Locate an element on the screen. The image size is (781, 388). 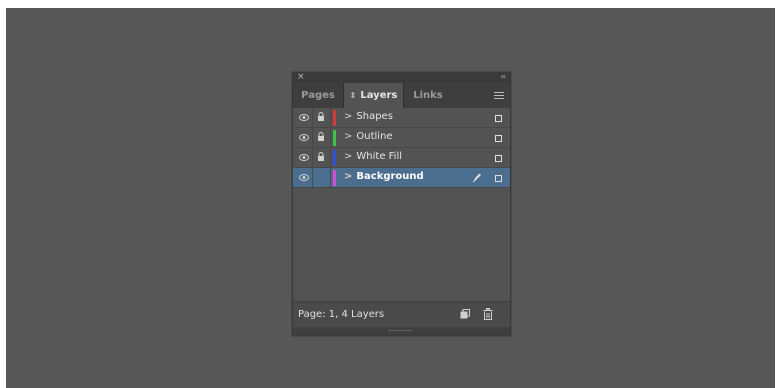
layer-row-shapes: > Shapes is located at coordinates (401, 118).